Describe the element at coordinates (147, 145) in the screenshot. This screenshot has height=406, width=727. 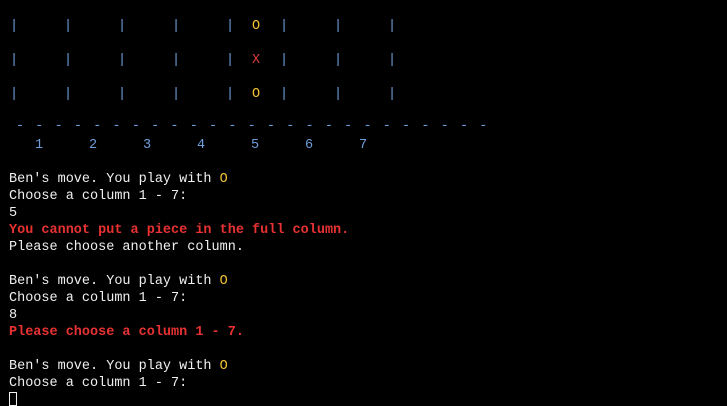
I see `column-number: 3` at that location.